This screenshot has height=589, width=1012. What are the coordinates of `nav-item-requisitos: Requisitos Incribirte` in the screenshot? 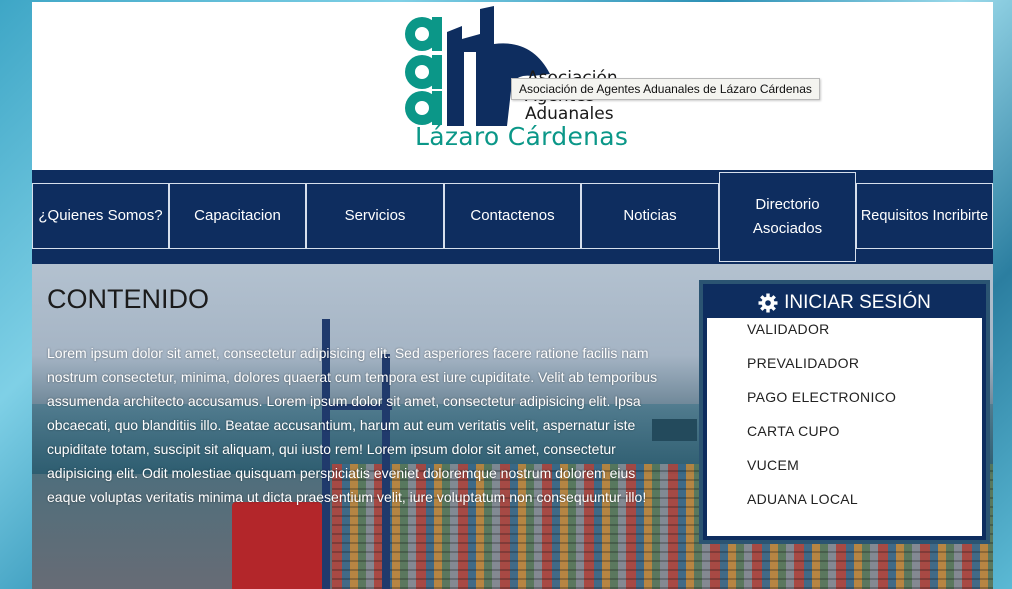 It's located at (924, 216).